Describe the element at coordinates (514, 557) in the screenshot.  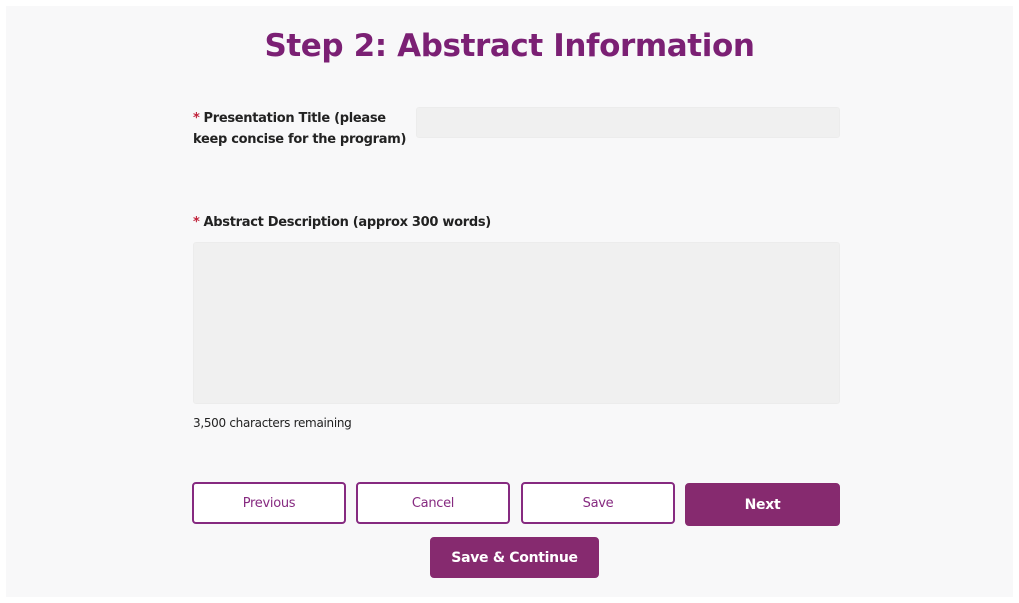
I see `save-and-continue-button: Save & Continue` at that location.